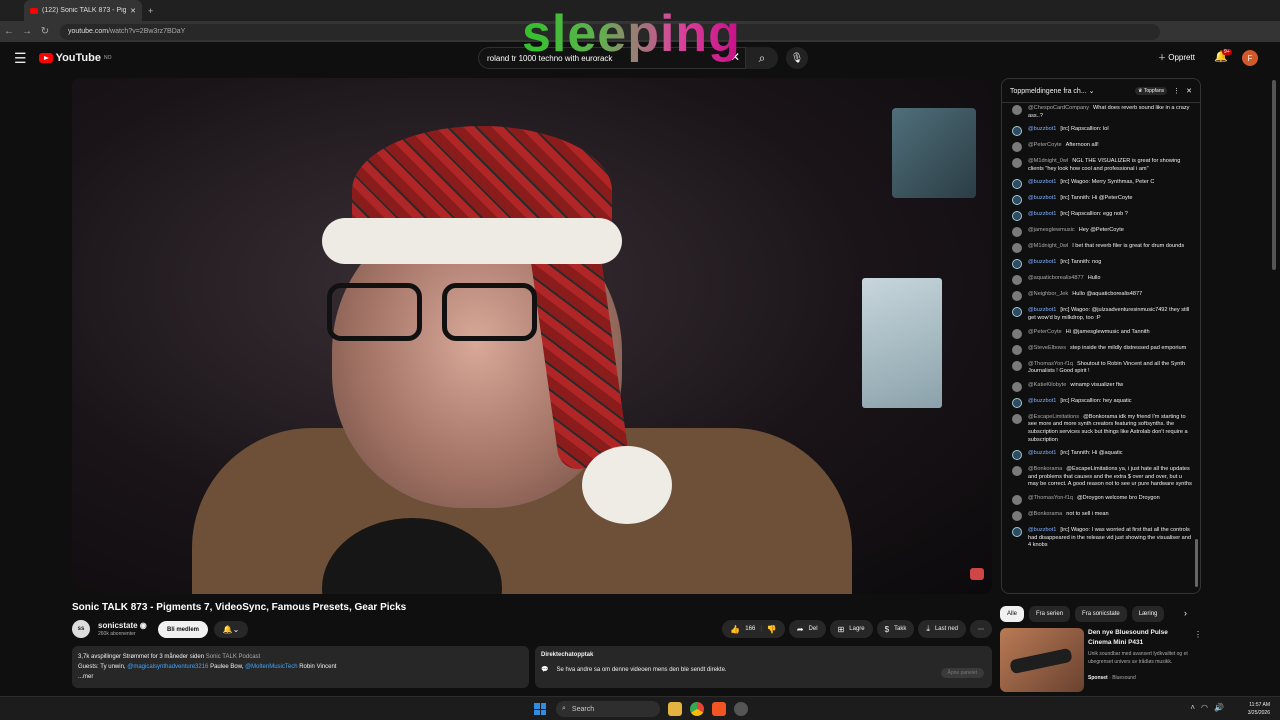 Image resolution: width=1280 pixels, height=720 pixels. What do you see at coordinates (1259, 709) in the screenshot?
I see `clock: 11:57 AM 3/25/2026` at bounding box center [1259, 709].